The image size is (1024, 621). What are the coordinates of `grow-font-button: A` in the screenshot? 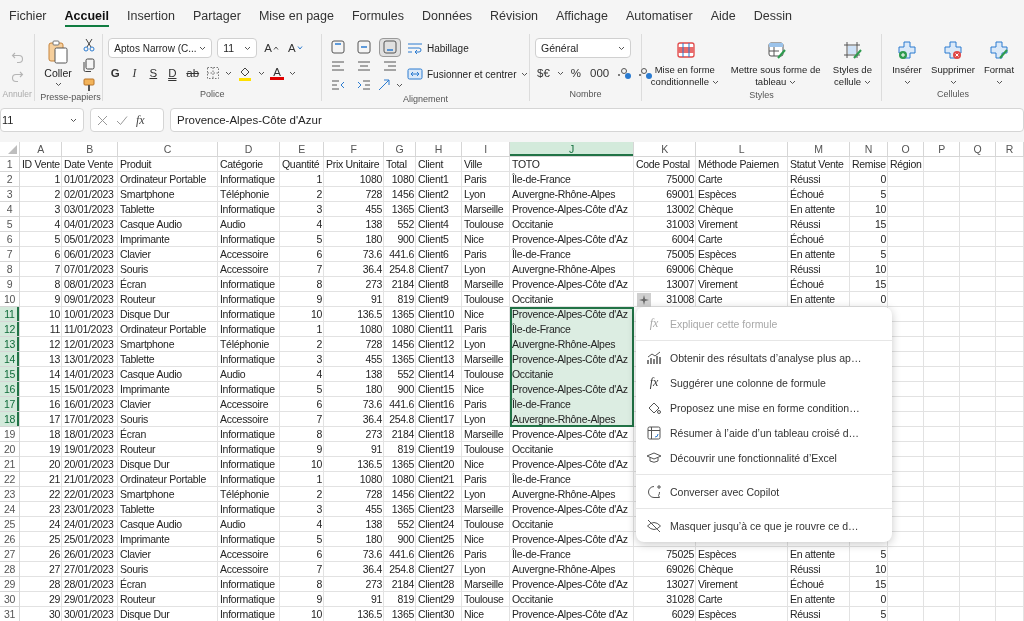 It's located at (271, 48).